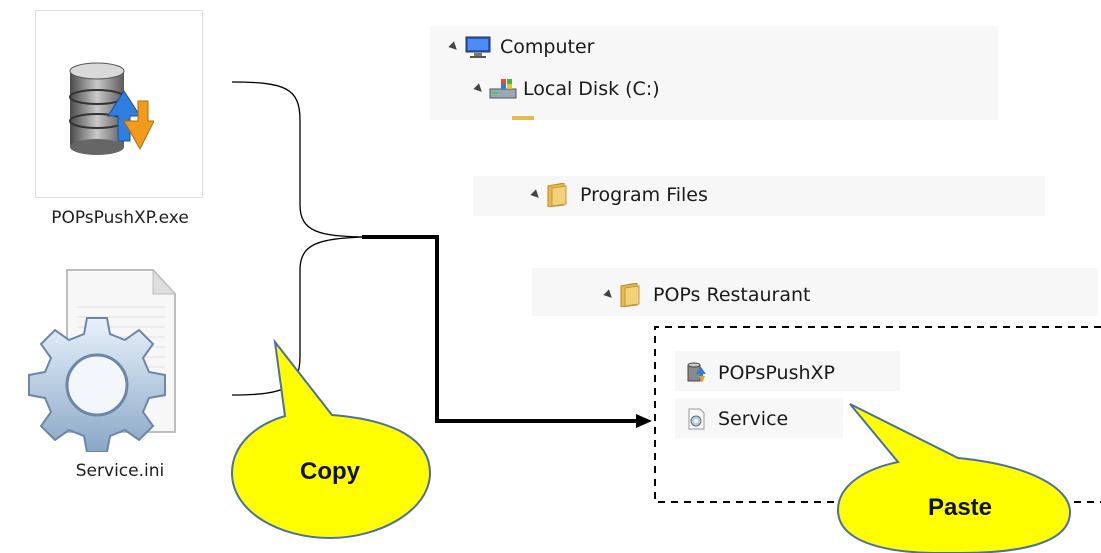 This screenshot has width=1101, height=553. What do you see at coordinates (331, 439) in the screenshot?
I see `copy-callout-bubble` at bounding box center [331, 439].